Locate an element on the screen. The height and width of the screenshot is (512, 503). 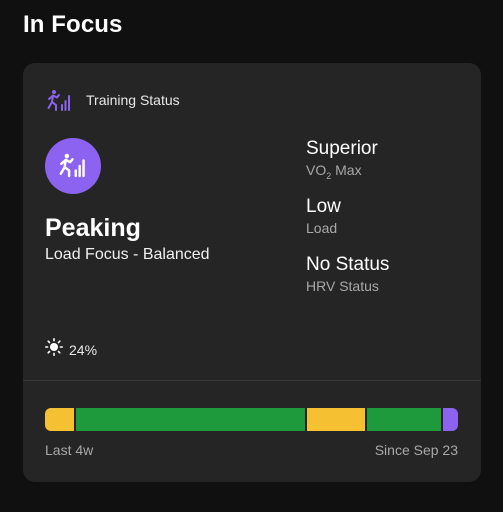
metric-value: No Status is located at coordinates (348, 264).